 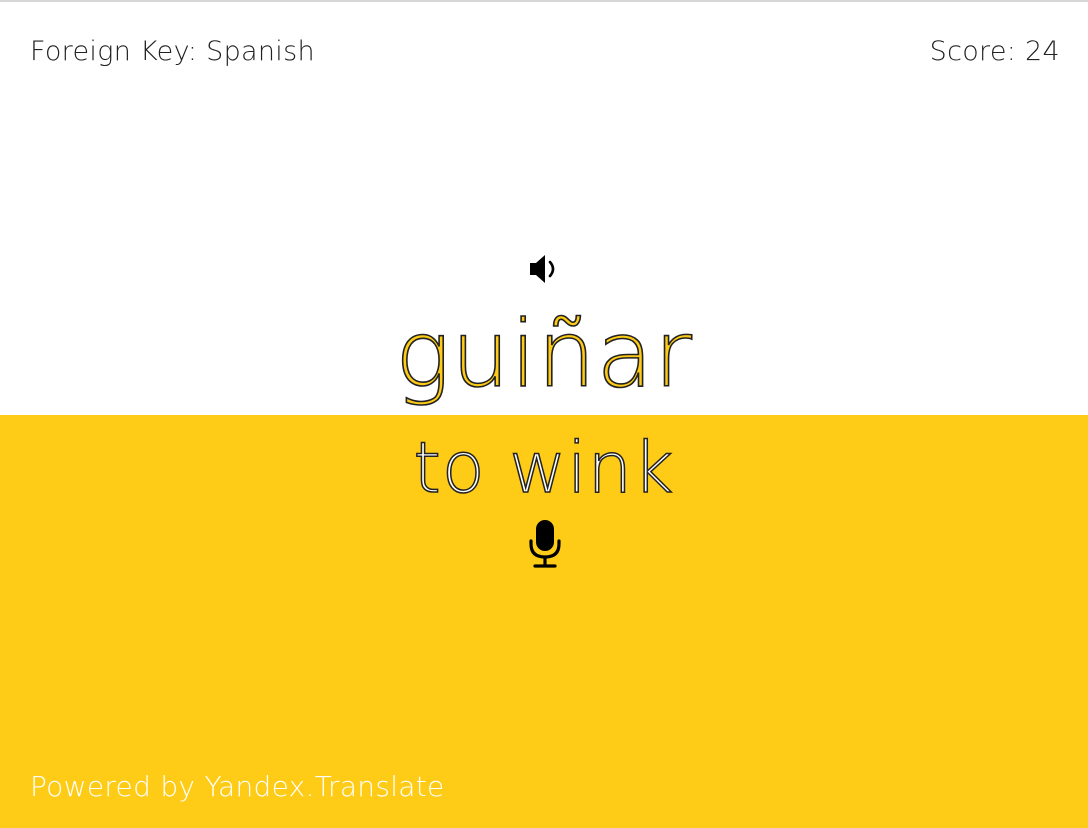 I want to click on language-label: Foreign Key: Spanish, so click(x=172, y=51).